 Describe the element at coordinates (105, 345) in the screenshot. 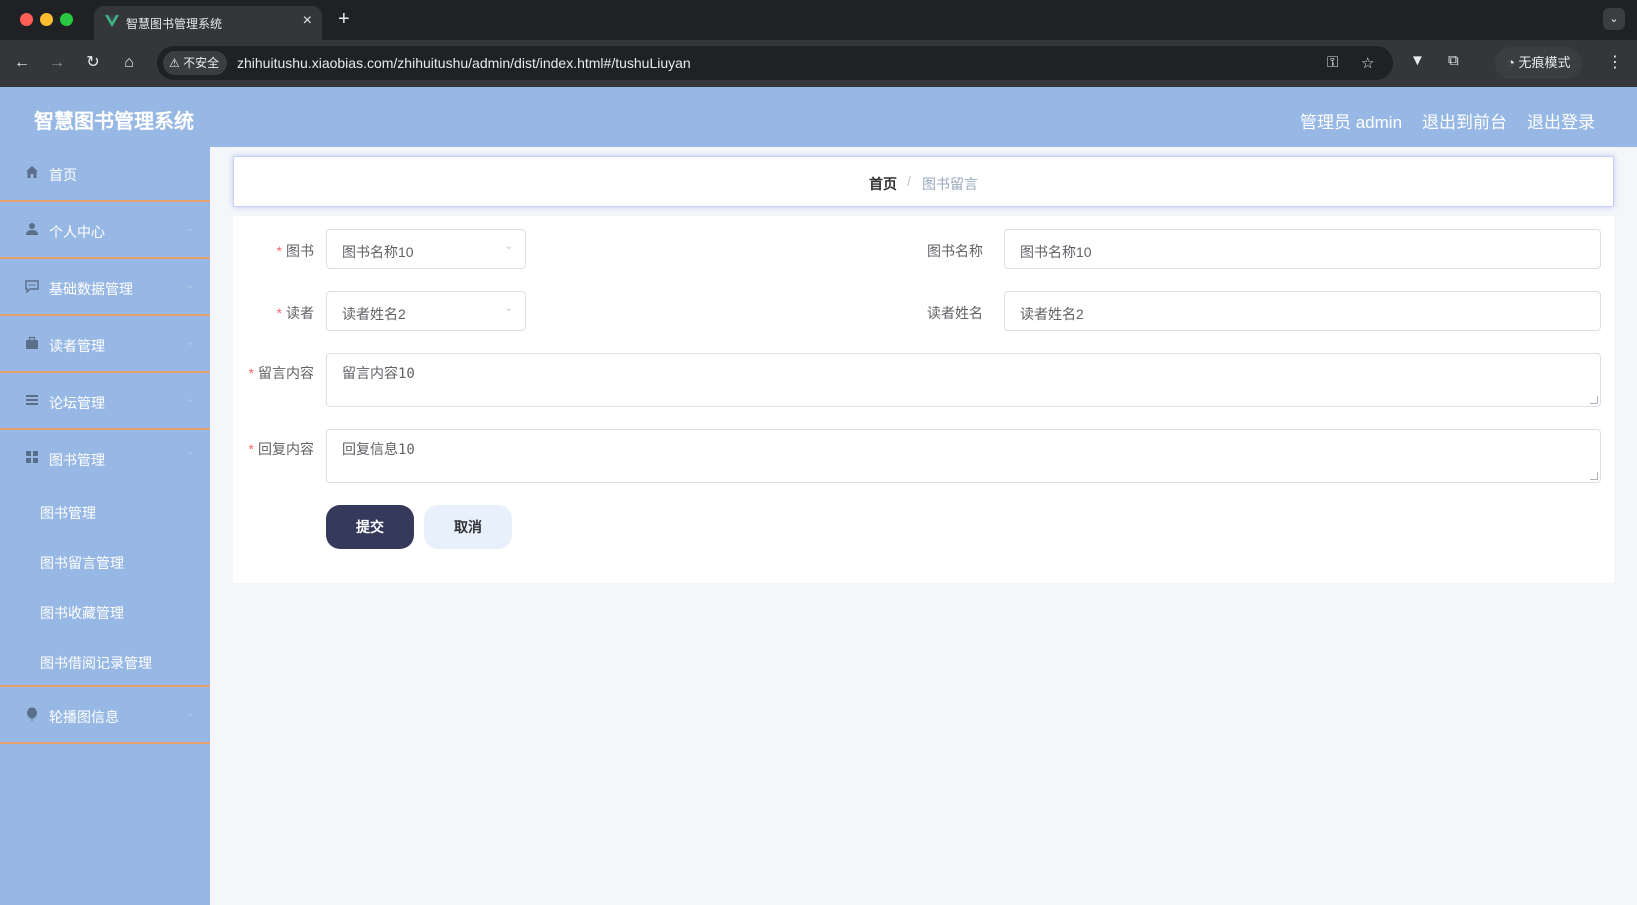

I see `sidebar-item-reader-management: 读者管理 ⌄` at that location.